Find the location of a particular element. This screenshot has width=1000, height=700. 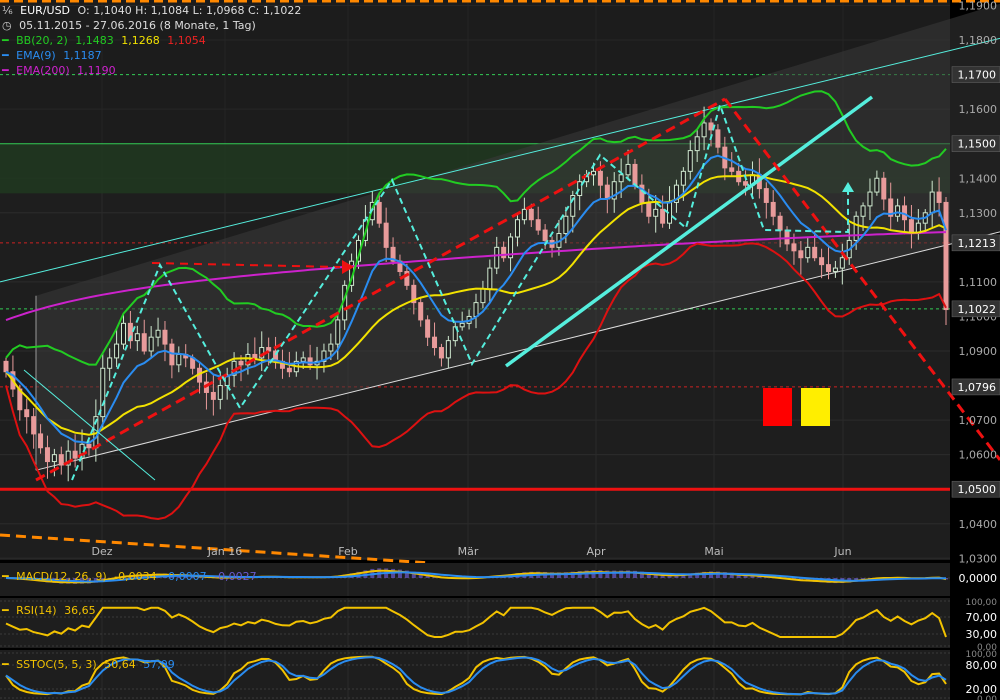

level-label: 1,0796 is located at coordinates (977, 387).